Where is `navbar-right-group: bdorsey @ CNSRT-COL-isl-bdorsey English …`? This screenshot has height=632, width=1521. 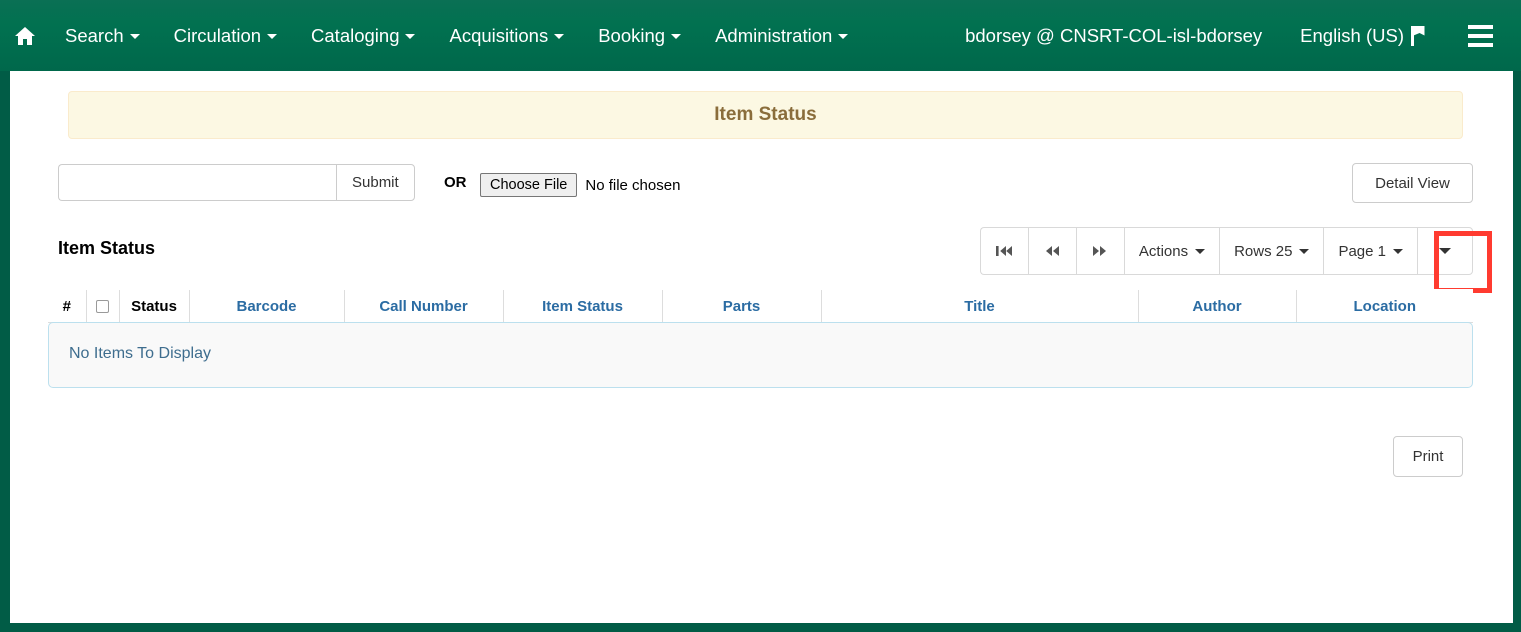
navbar-right-group: bdorsey @ CNSRT-COL-isl-bdorsey English … is located at coordinates (1236, 35).